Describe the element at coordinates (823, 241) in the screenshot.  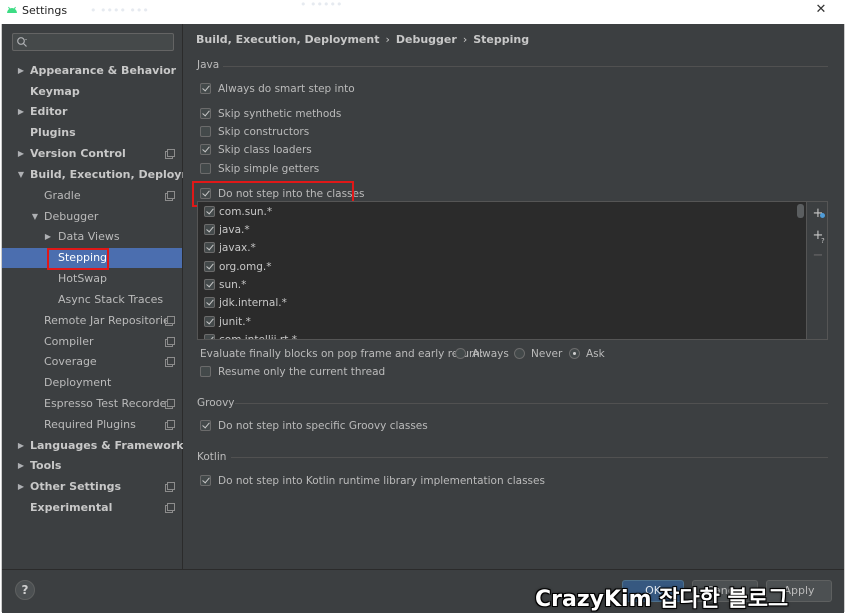
I see `question-badge-icon: ?` at that location.